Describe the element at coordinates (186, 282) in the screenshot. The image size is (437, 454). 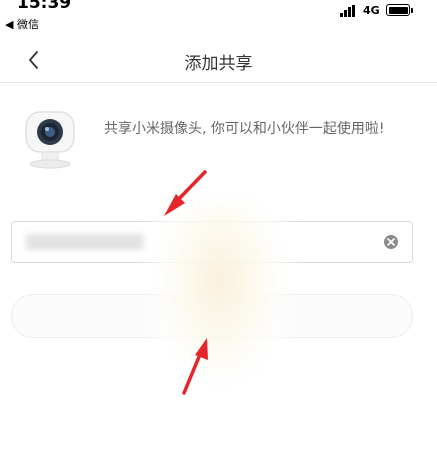
I see `annotation-arrows` at that location.